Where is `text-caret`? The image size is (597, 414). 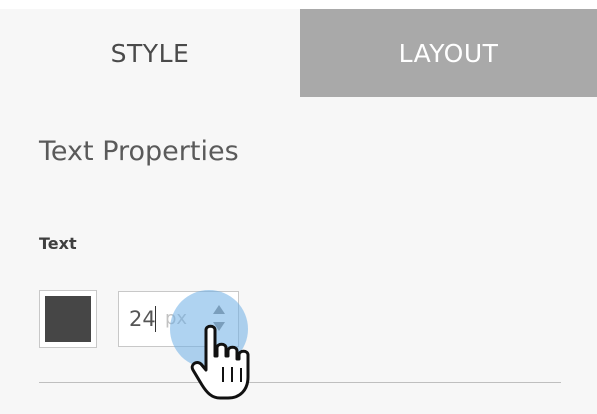
text-caret is located at coordinates (155, 319).